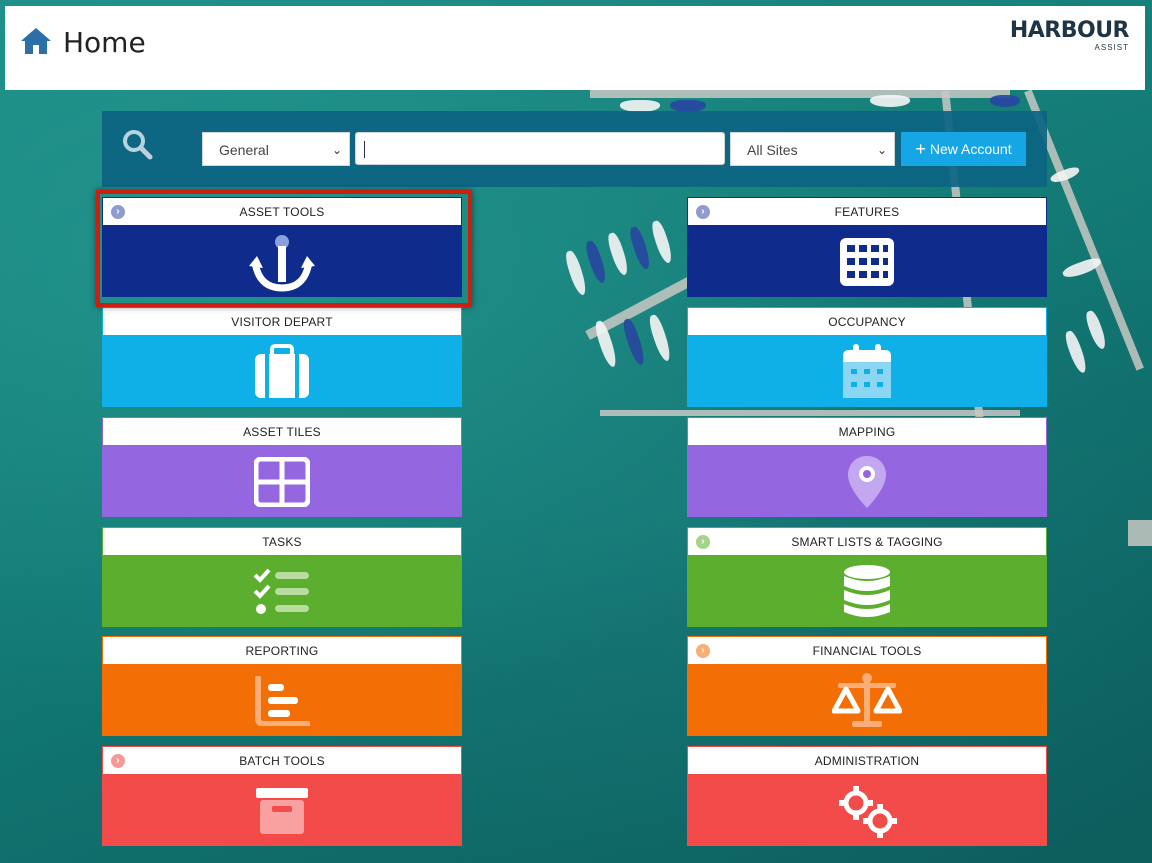 The image size is (1152, 863). I want to click on map-pin-icon, so click(867, 481).